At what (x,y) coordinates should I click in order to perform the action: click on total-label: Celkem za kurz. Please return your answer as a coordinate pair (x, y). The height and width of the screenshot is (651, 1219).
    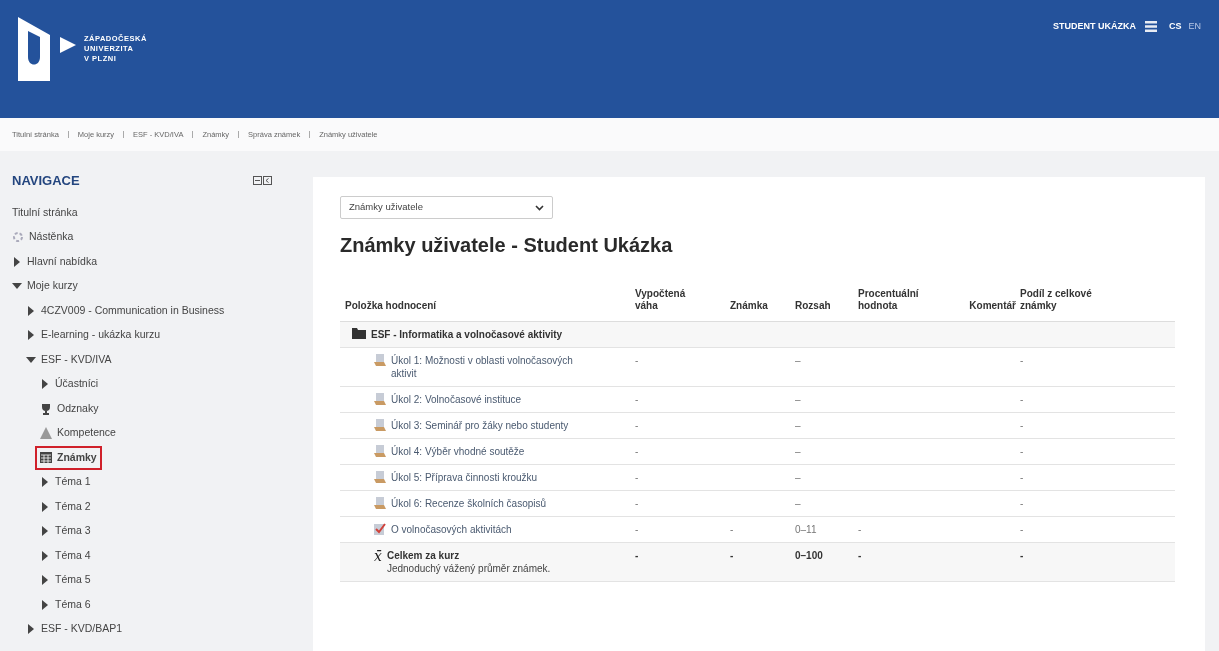
    Looking at the image, I should click on (423, 555).